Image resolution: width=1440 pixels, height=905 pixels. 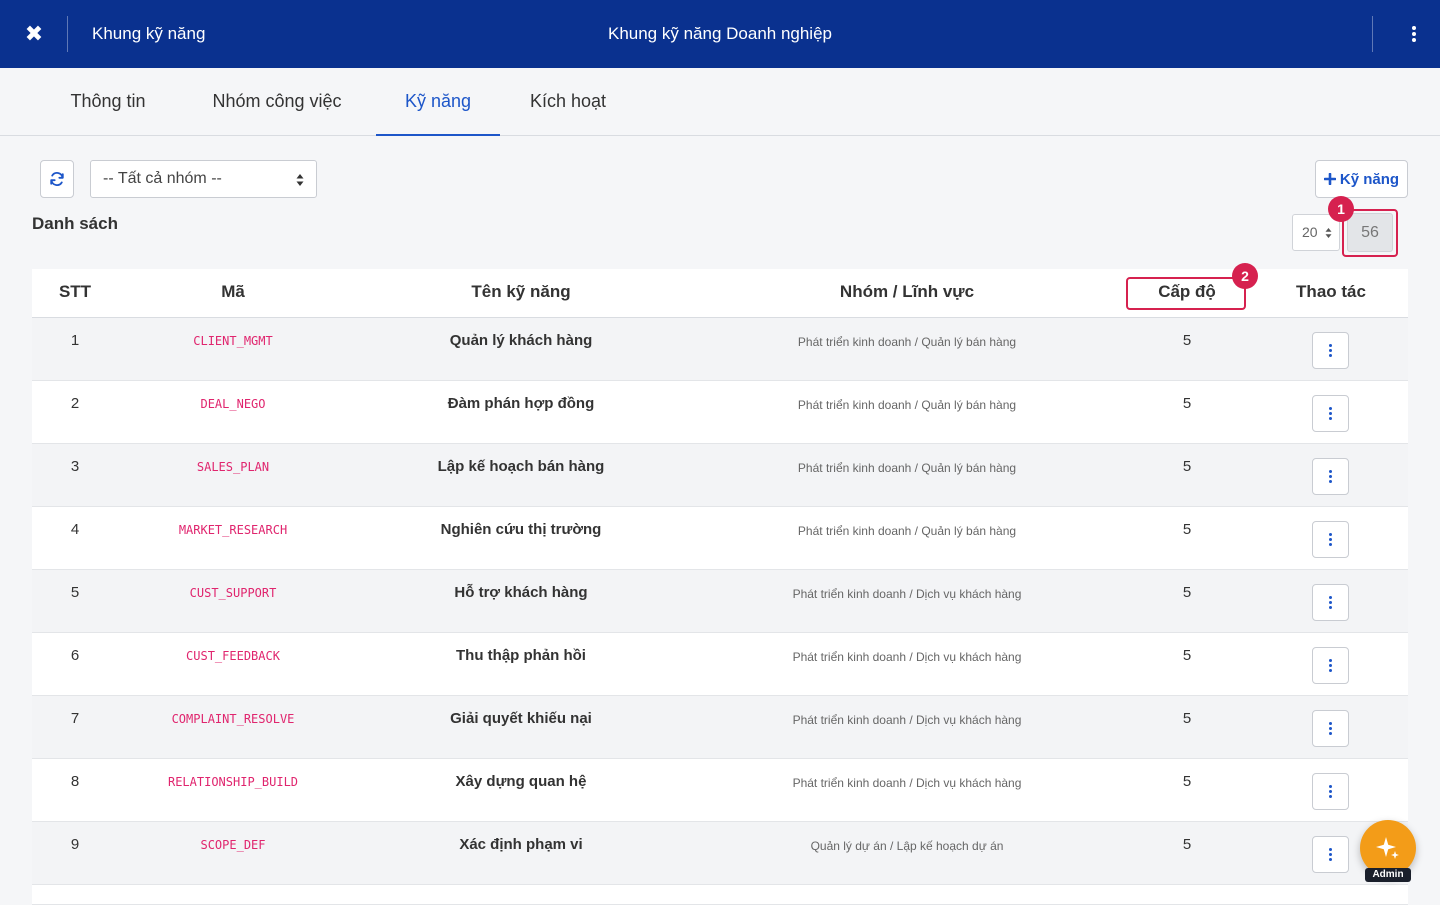 What do you see at coordinates (75, 655) in the screenshot?
I see `row-stt: 6` at bounding box center [75, 655].